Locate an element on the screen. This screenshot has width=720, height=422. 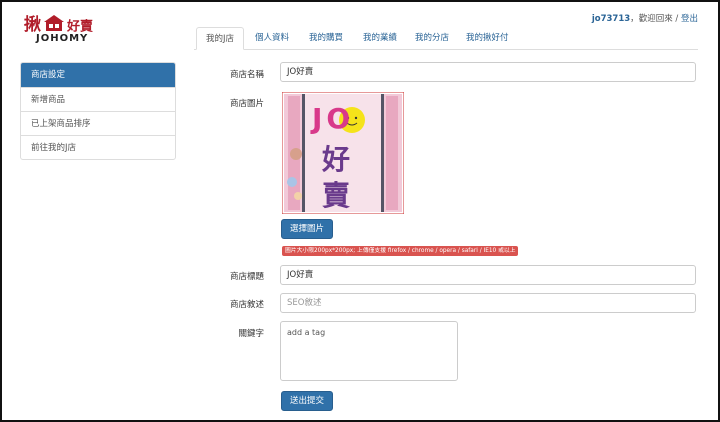
choose-image-button: 選擇圖片 is located at coordinates (307, 229).